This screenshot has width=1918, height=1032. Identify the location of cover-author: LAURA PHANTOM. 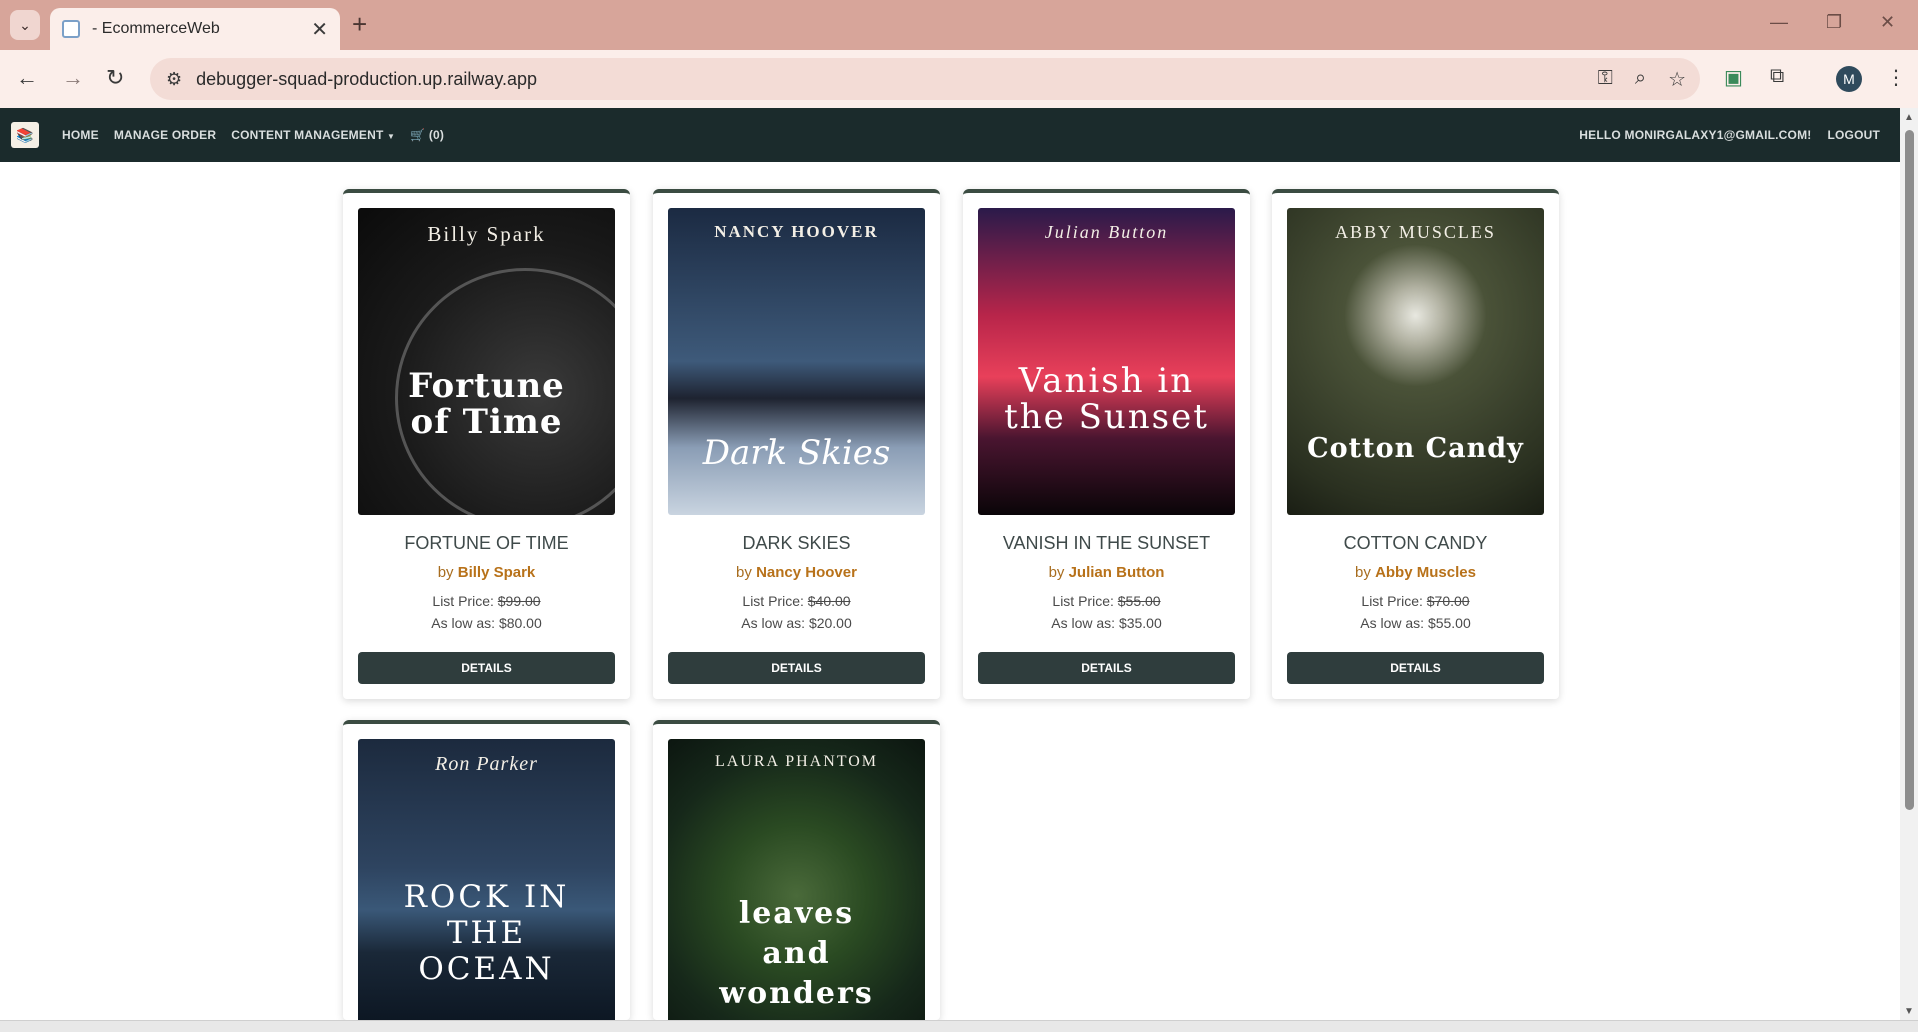
(796, 761).